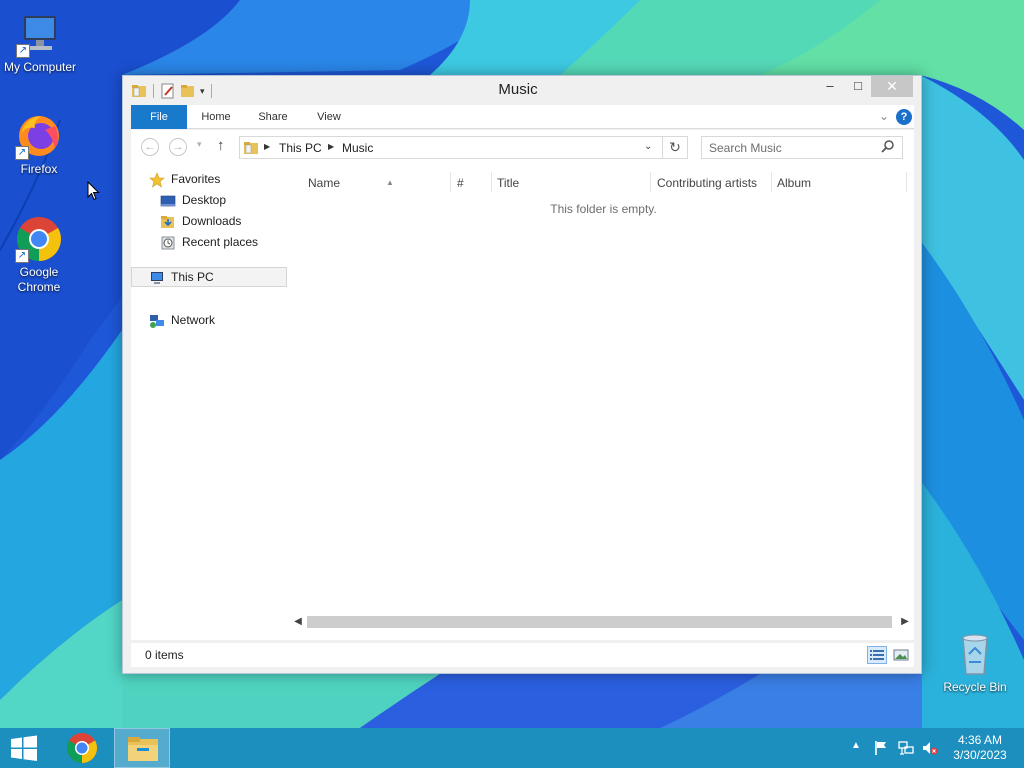 The image size is (1024, 768). Describe the element at coordinates (212, 221) in the screenshot. I see `nav-item-label: Downloads` at that location.